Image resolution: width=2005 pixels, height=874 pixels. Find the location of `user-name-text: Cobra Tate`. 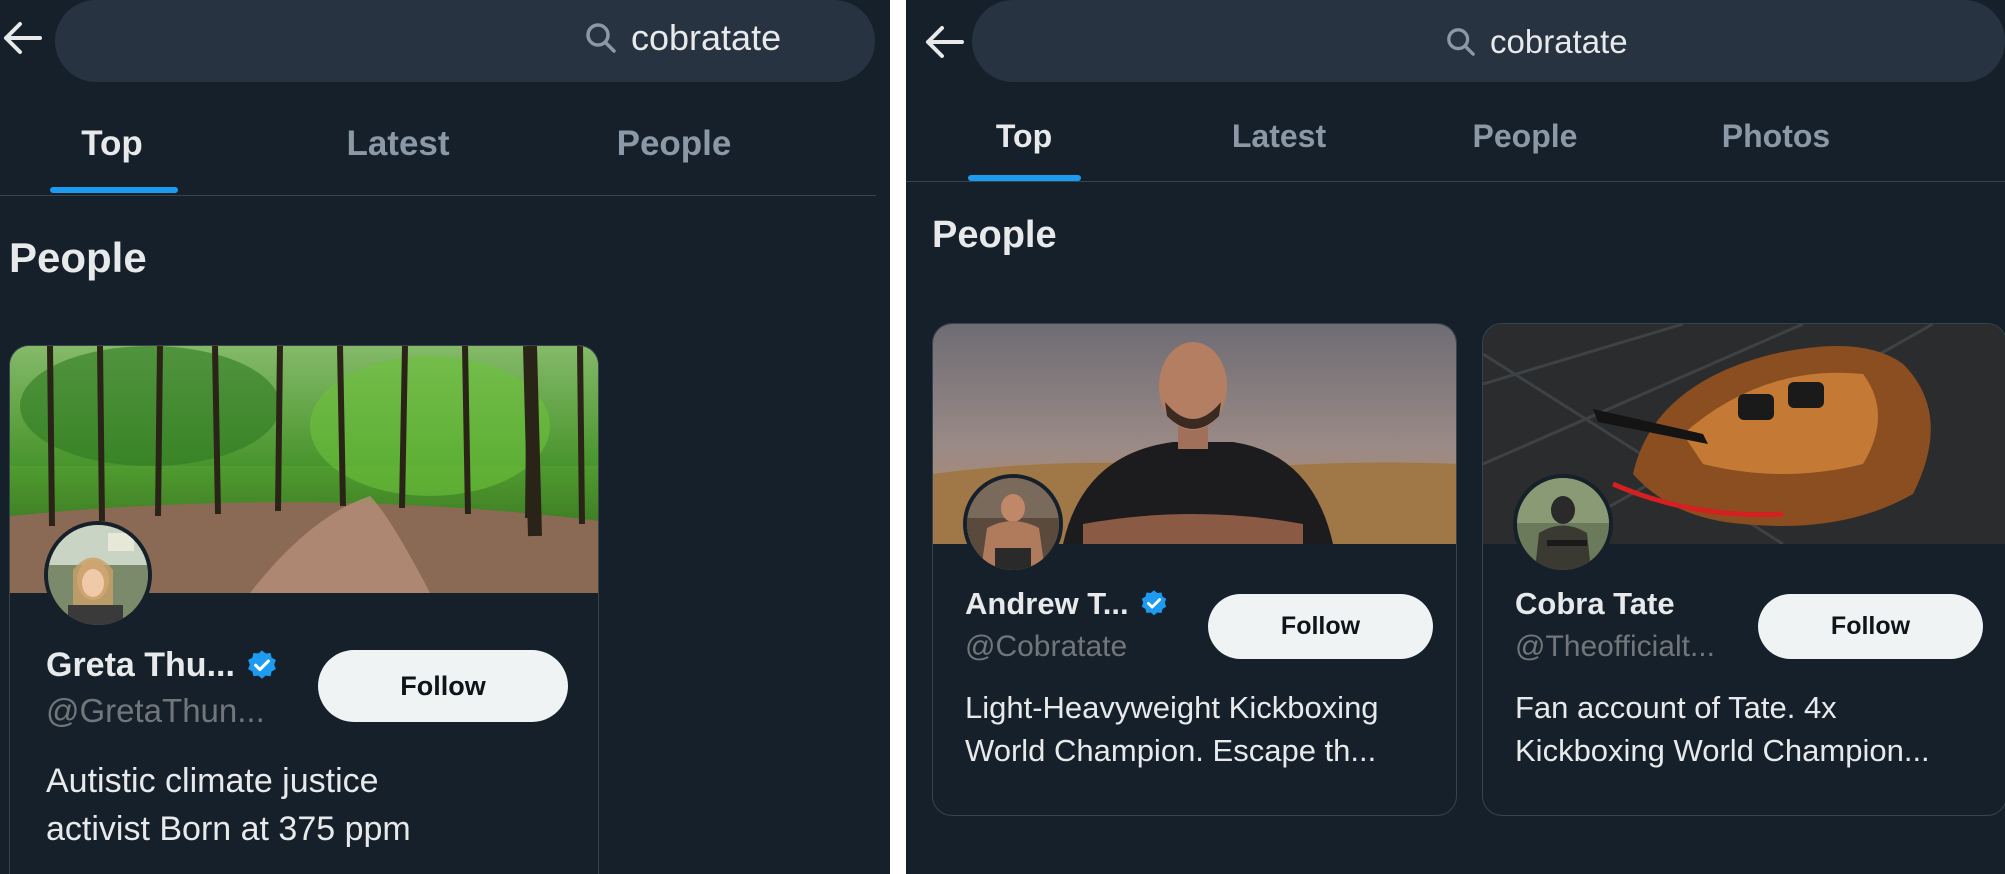

user-name-text: Cobra Tate is located at coordinates (1595, 603).